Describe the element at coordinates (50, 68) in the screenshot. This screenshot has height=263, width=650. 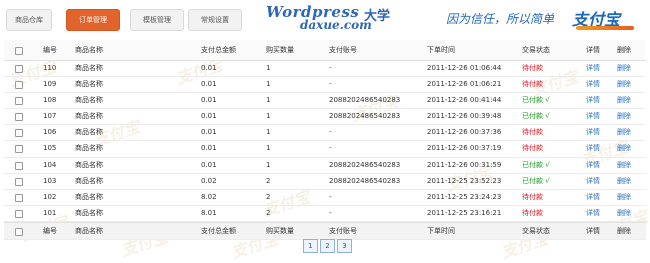
I see `order-id: 110` at that location.